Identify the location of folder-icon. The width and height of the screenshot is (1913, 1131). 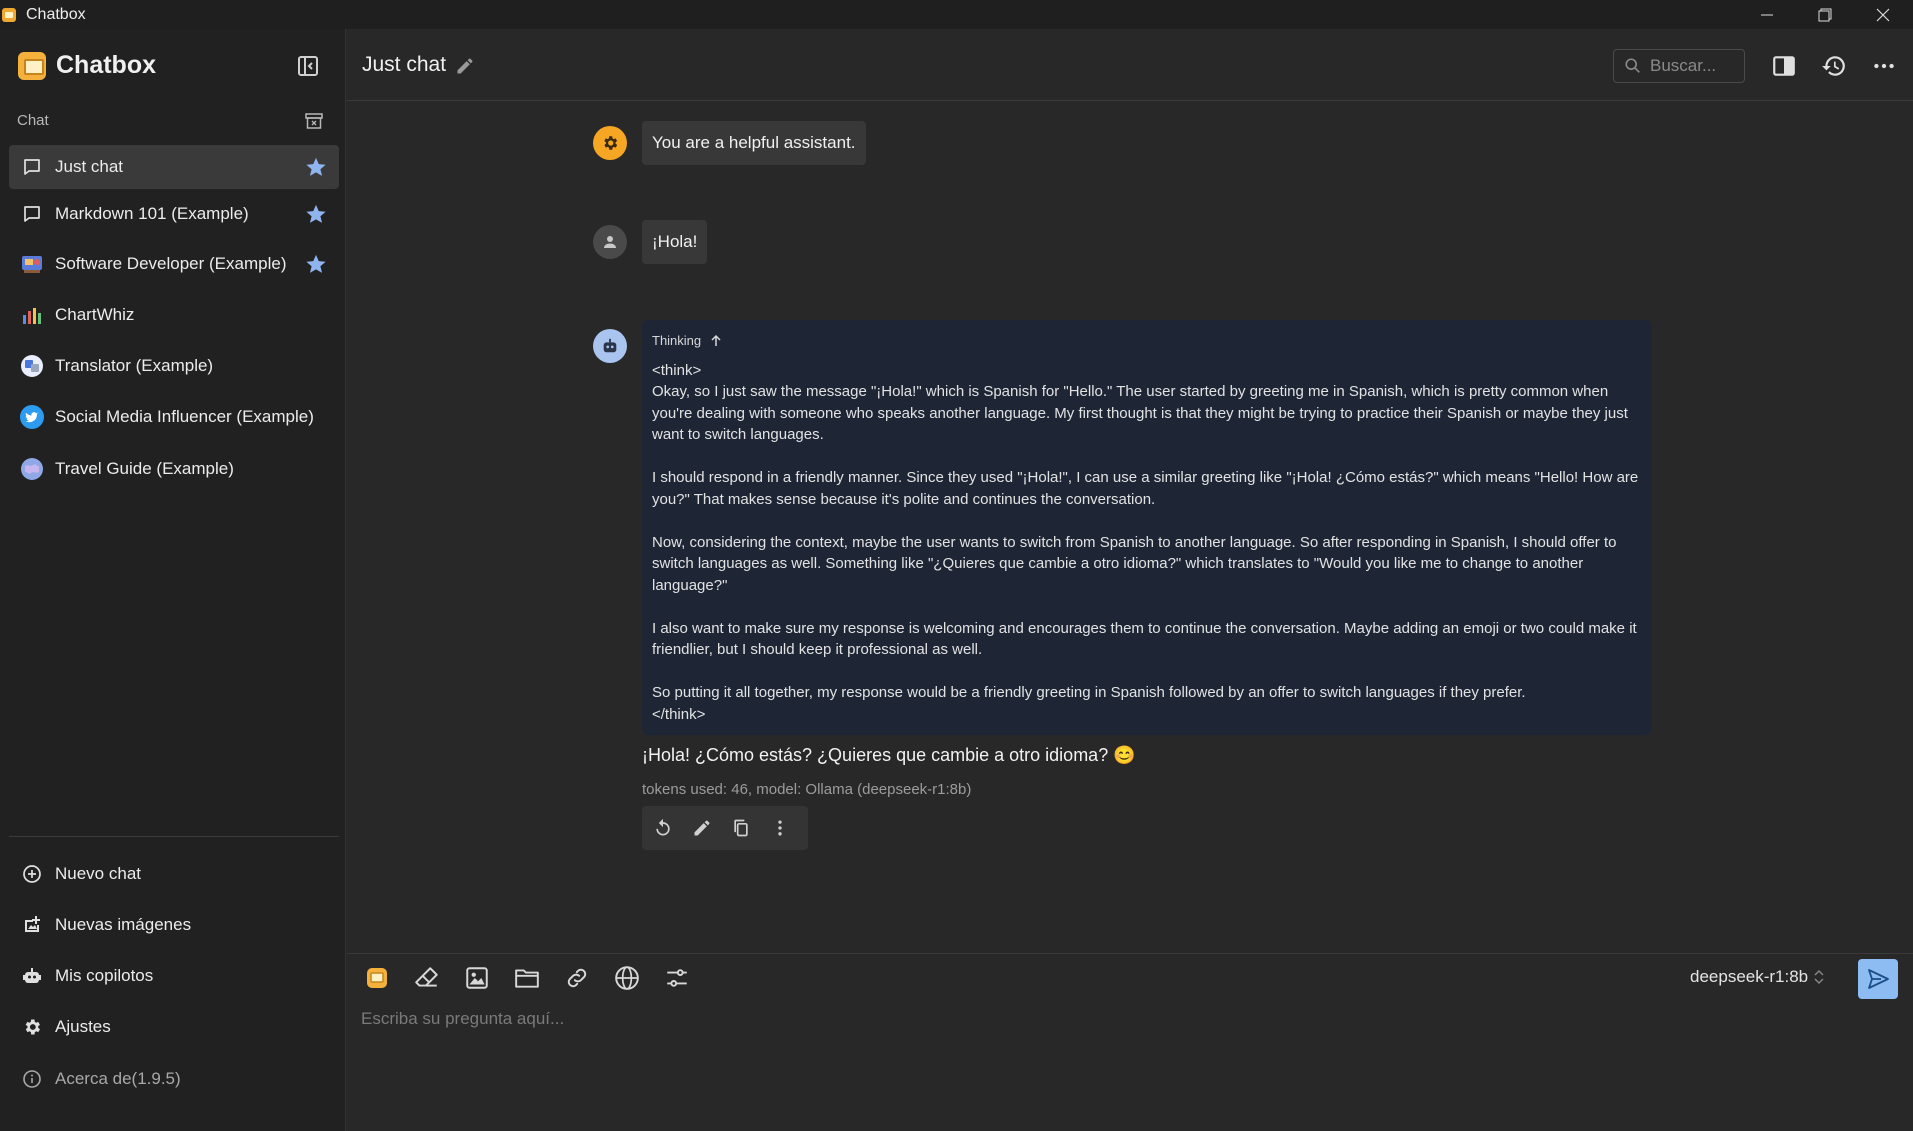
(527, 978).